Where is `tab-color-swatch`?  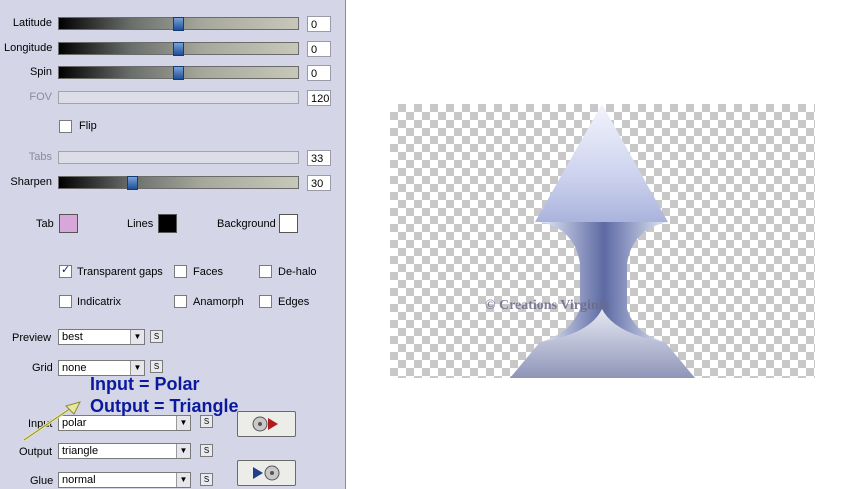
tab-color-swatch is located at coordinates (68, 223).